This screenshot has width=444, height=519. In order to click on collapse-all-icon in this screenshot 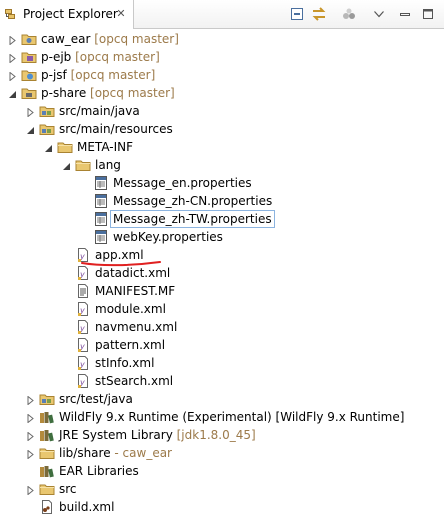, I will do `click(297, 14)`.